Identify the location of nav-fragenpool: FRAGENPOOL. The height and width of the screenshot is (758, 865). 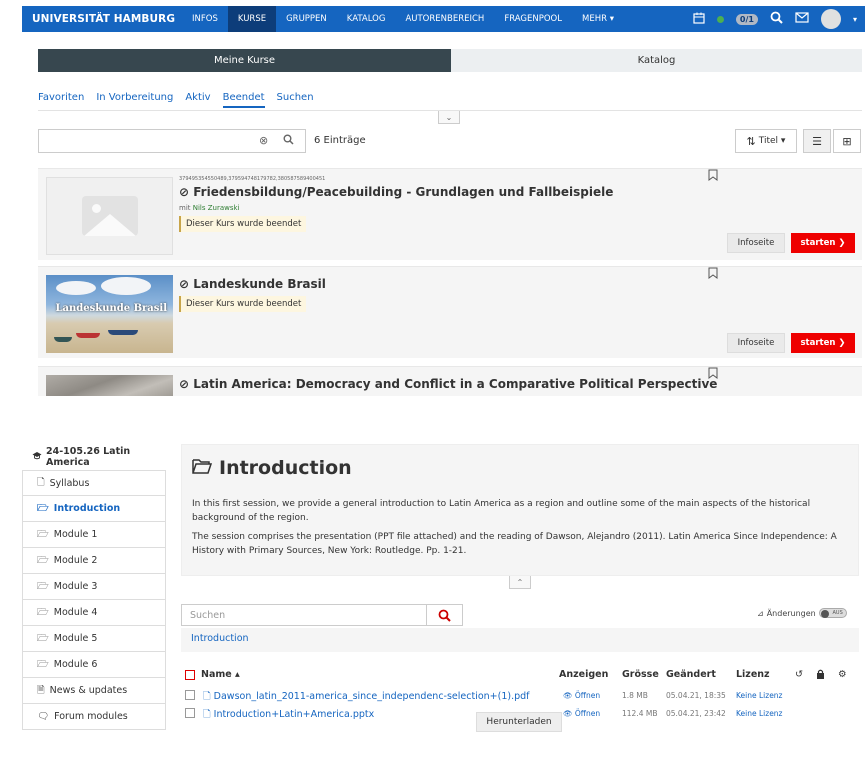
(533, 19).